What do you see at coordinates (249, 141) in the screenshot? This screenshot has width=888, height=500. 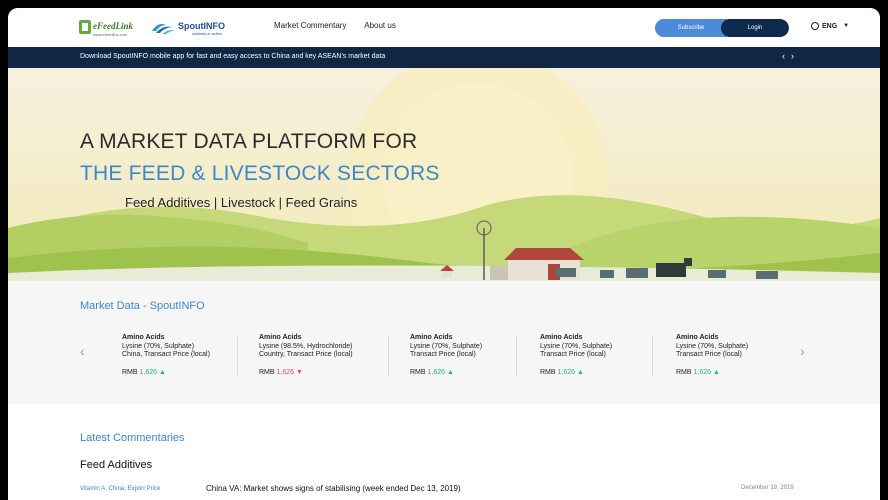 I see `hero-headline: A MARKET DATA PLATFORM FOR` at bounding box center [249, 141].